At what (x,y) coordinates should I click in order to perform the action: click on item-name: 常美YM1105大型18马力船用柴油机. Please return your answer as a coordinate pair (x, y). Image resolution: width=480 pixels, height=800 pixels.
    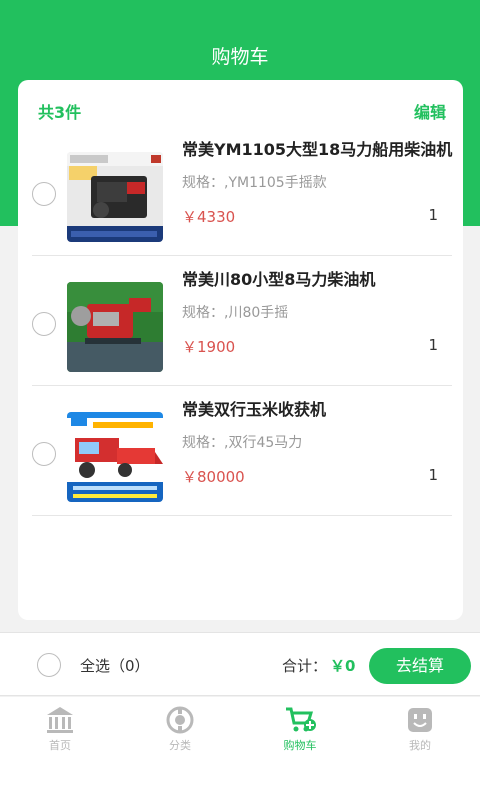
    Looking at the image, I should click on (317, 148).